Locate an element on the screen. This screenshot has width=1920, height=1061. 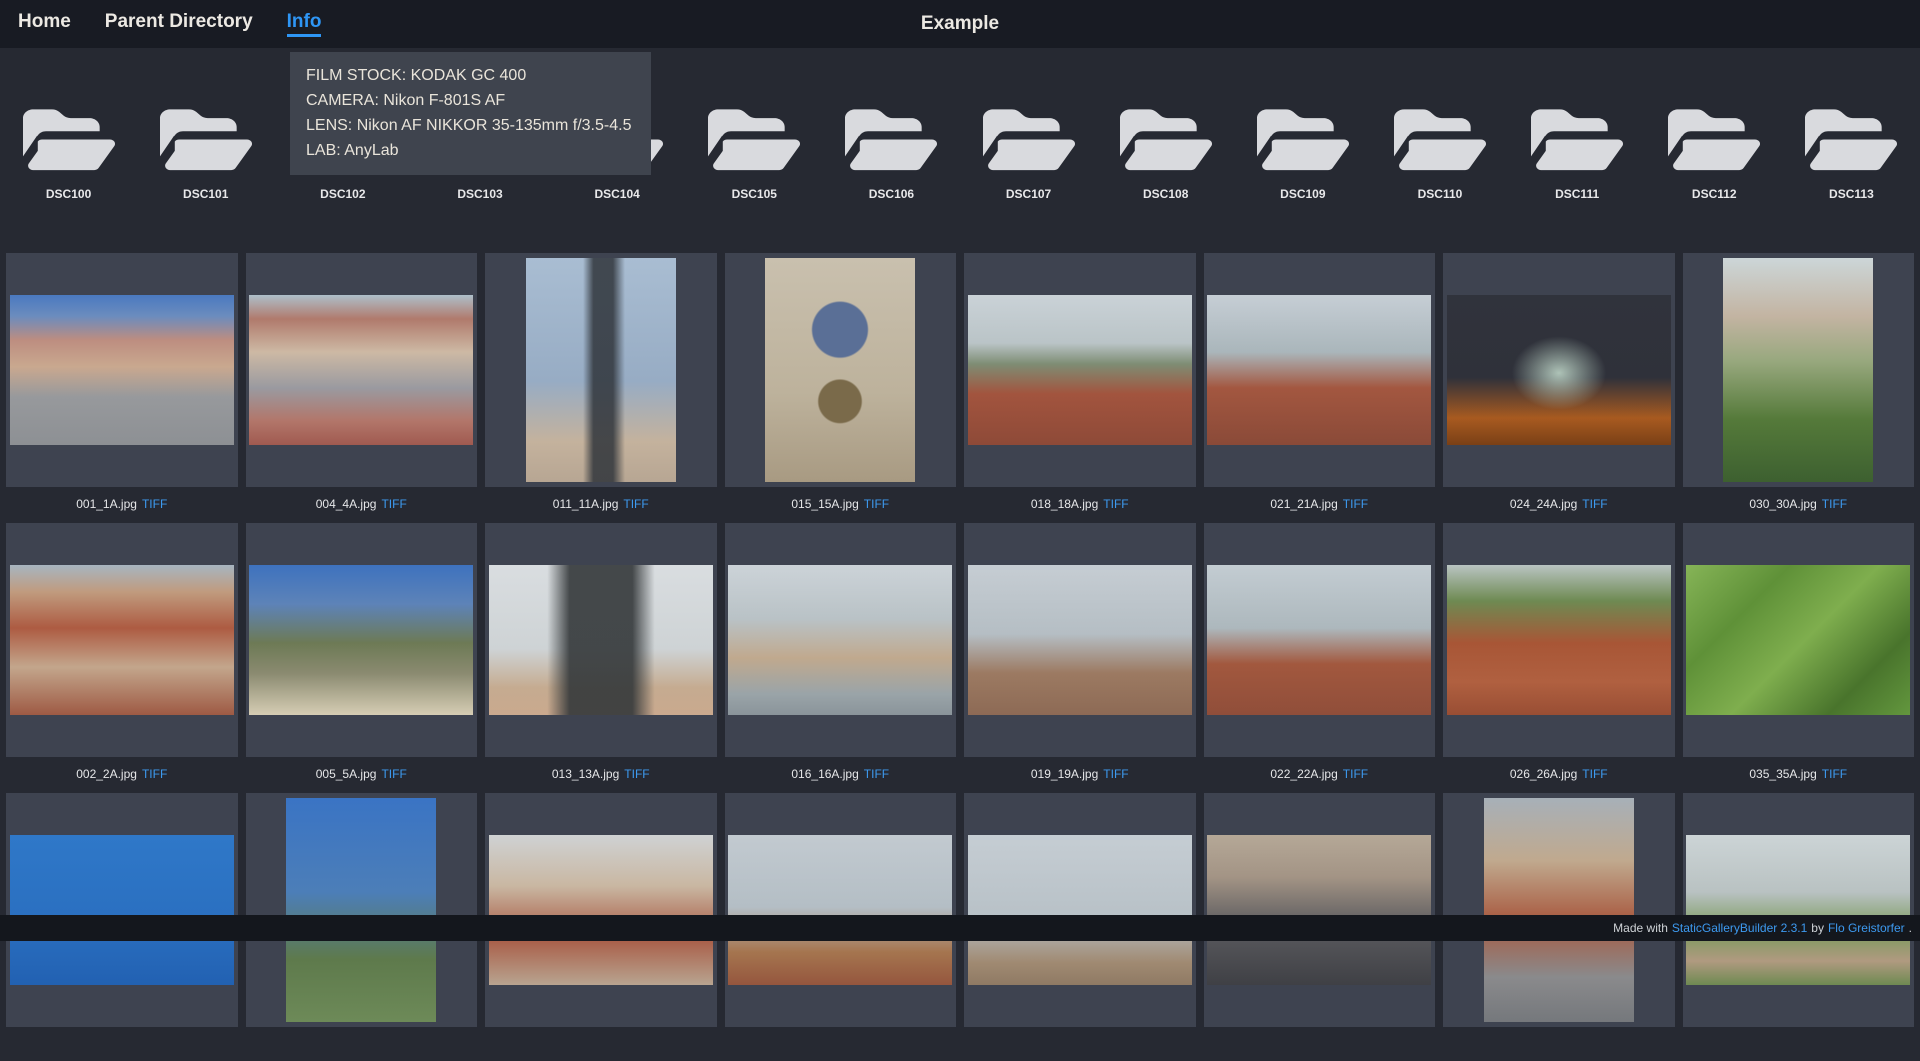
folder-item: DSC107 is located at coordinates (1028, 153).